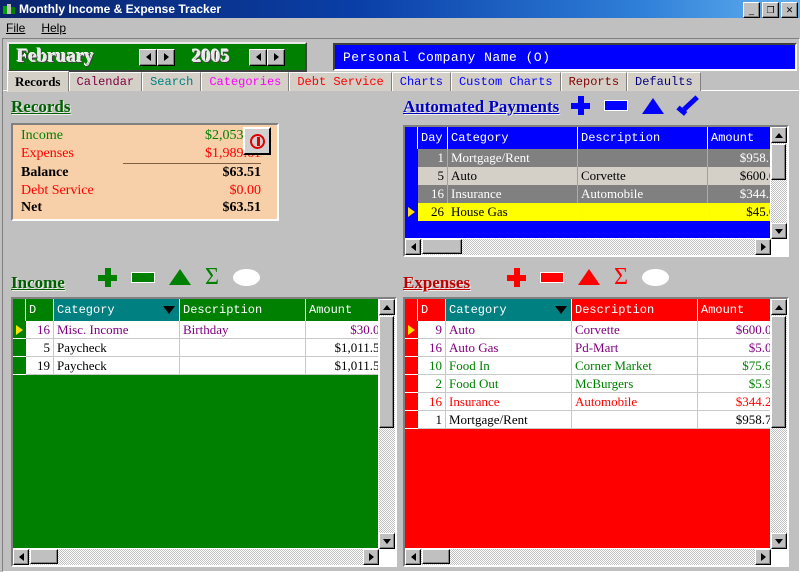  Describe the element at coordinates (635, 402) in the screenshot. I see `cell-description: Automobile` at that location.